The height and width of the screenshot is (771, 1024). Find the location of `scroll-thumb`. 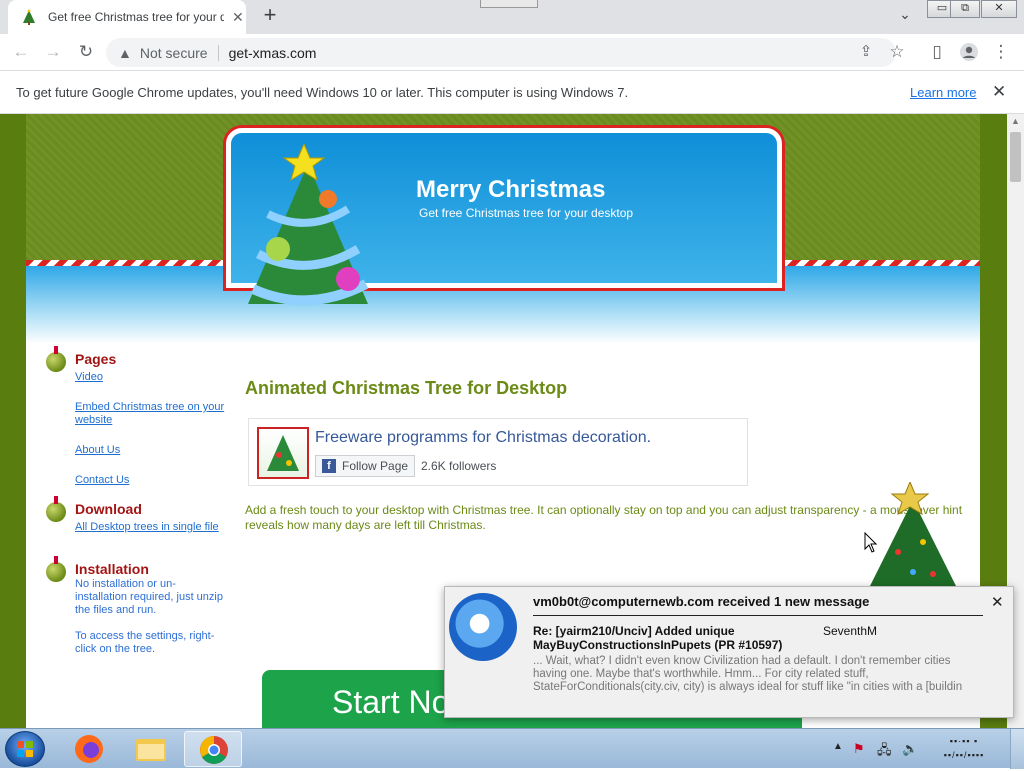

scroll-thumb is located at coordinates (1015, 157).